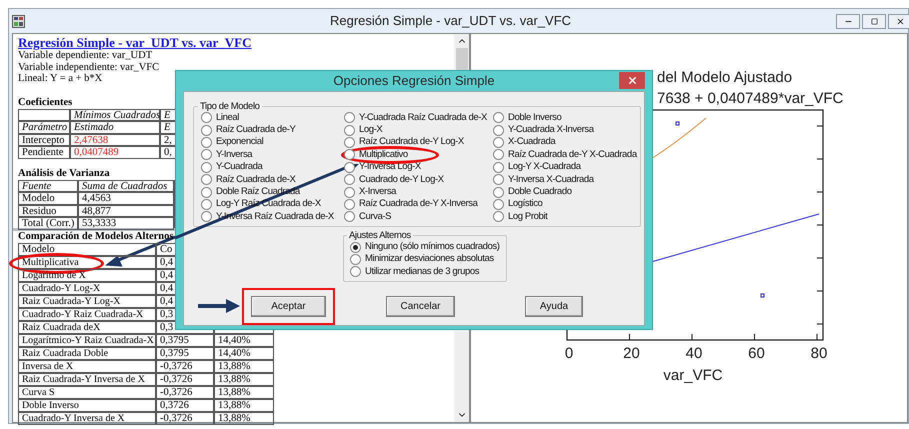 The height and width of the screenshot is (429, 909). I want to click on radio-option: Raíz Cuadrada de-Y X-Inversa, so click(411, 204).